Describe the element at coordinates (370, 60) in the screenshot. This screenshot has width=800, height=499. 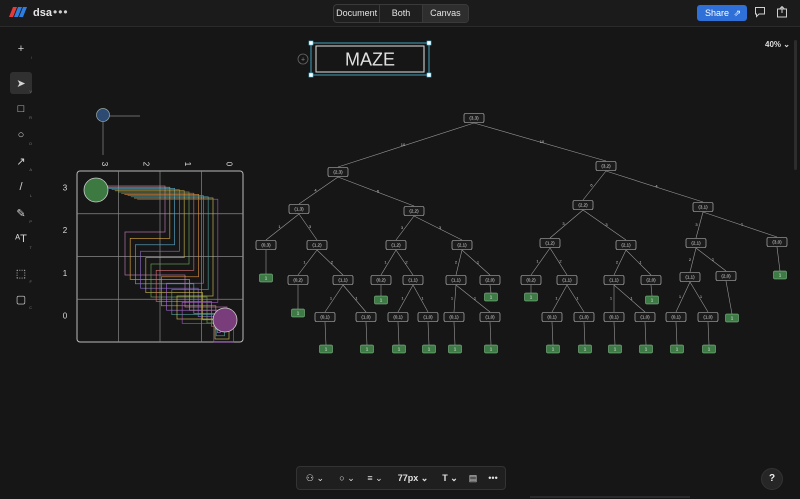
I see `maze-title: MAZE` at that location.